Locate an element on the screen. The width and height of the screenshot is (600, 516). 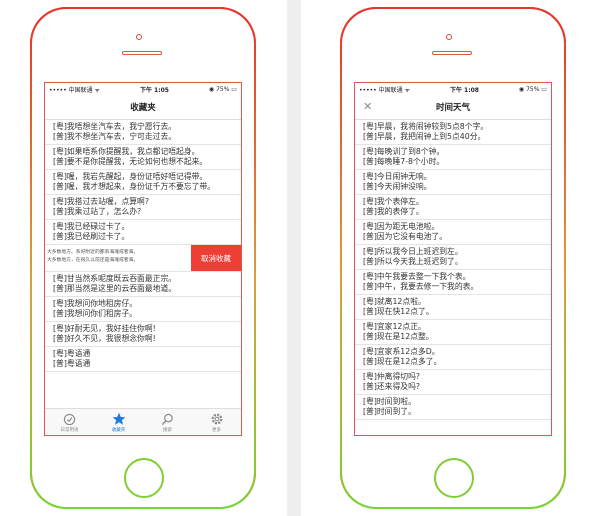
list-item: [粤]我唔想坐汽车去，我宁愿行去。 [普]我不想坐汽车去，宁可走过去。 is located at coordinates (143, 132).